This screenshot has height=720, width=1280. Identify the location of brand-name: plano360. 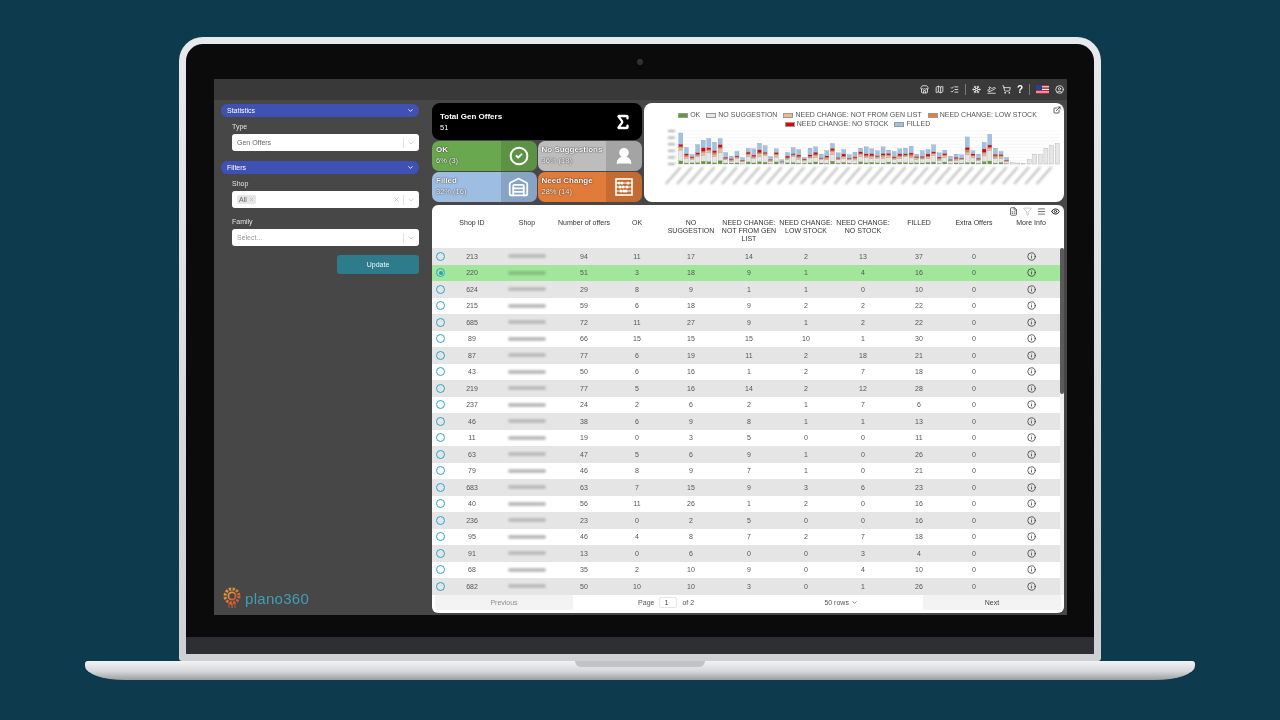
(277, 598).